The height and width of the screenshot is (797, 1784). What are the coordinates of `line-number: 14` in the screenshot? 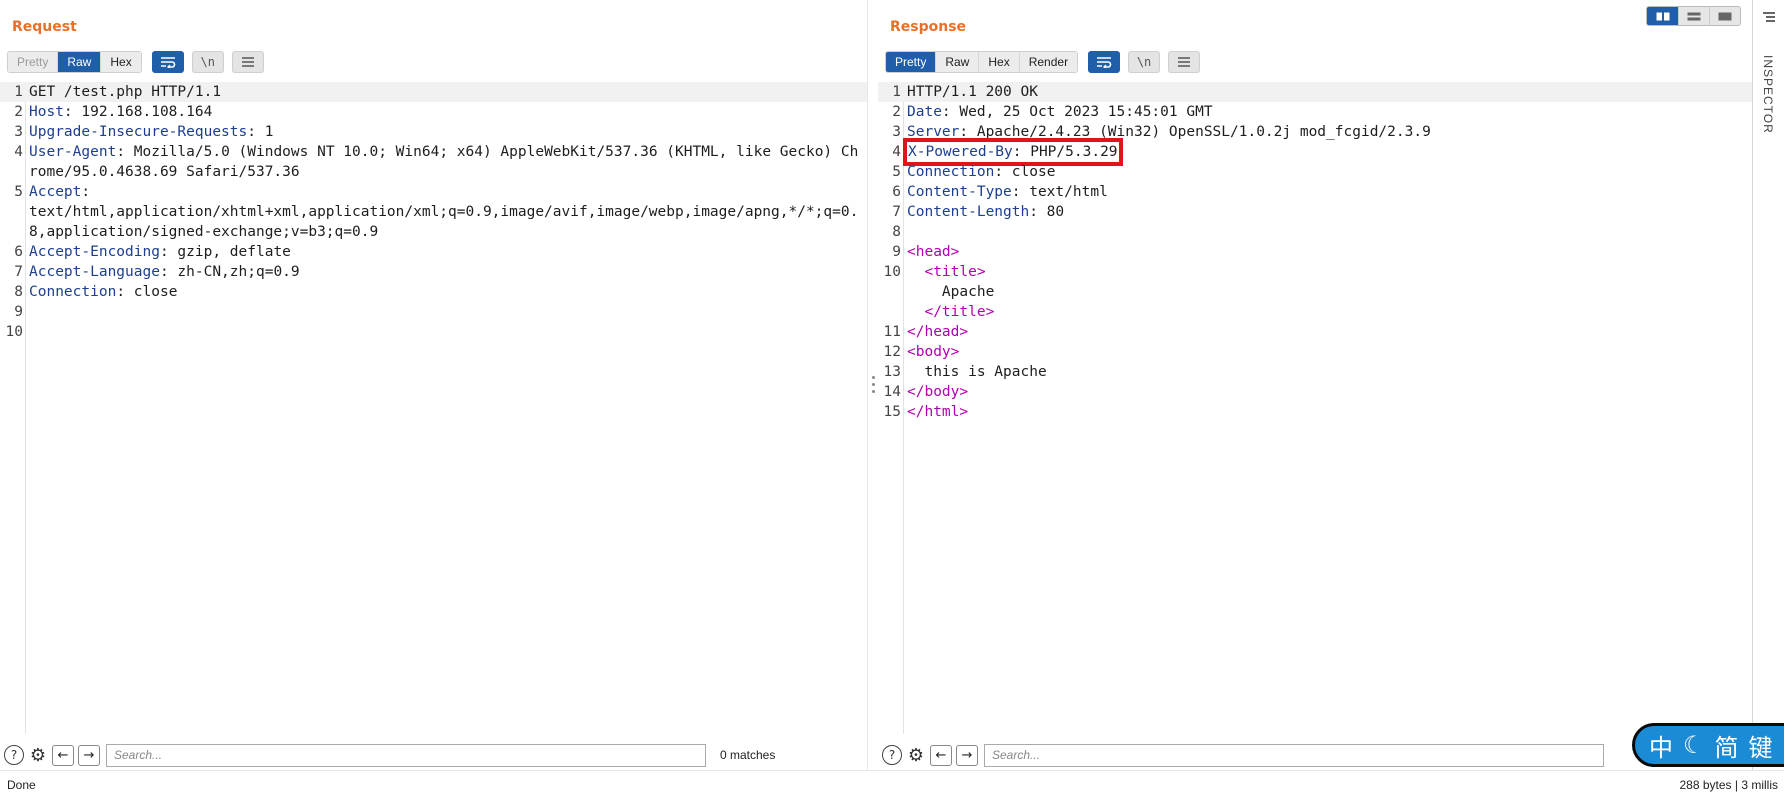 It's located at (892, 392).